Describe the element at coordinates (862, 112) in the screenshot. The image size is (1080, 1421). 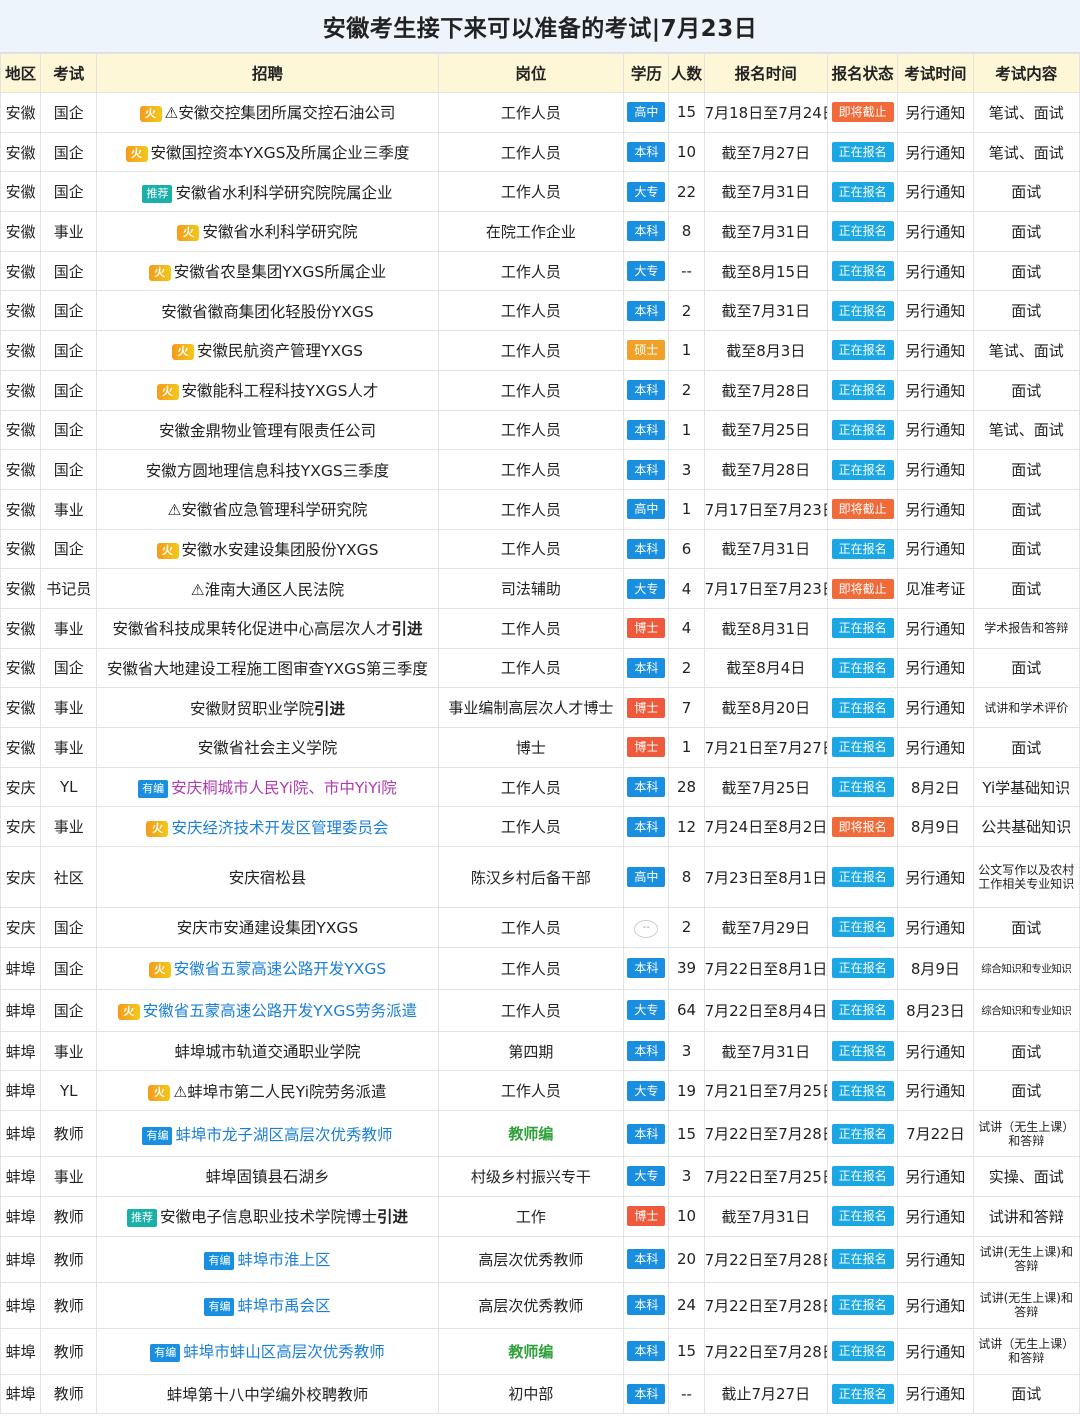
I see `status-badge: 即将截止` at that location.